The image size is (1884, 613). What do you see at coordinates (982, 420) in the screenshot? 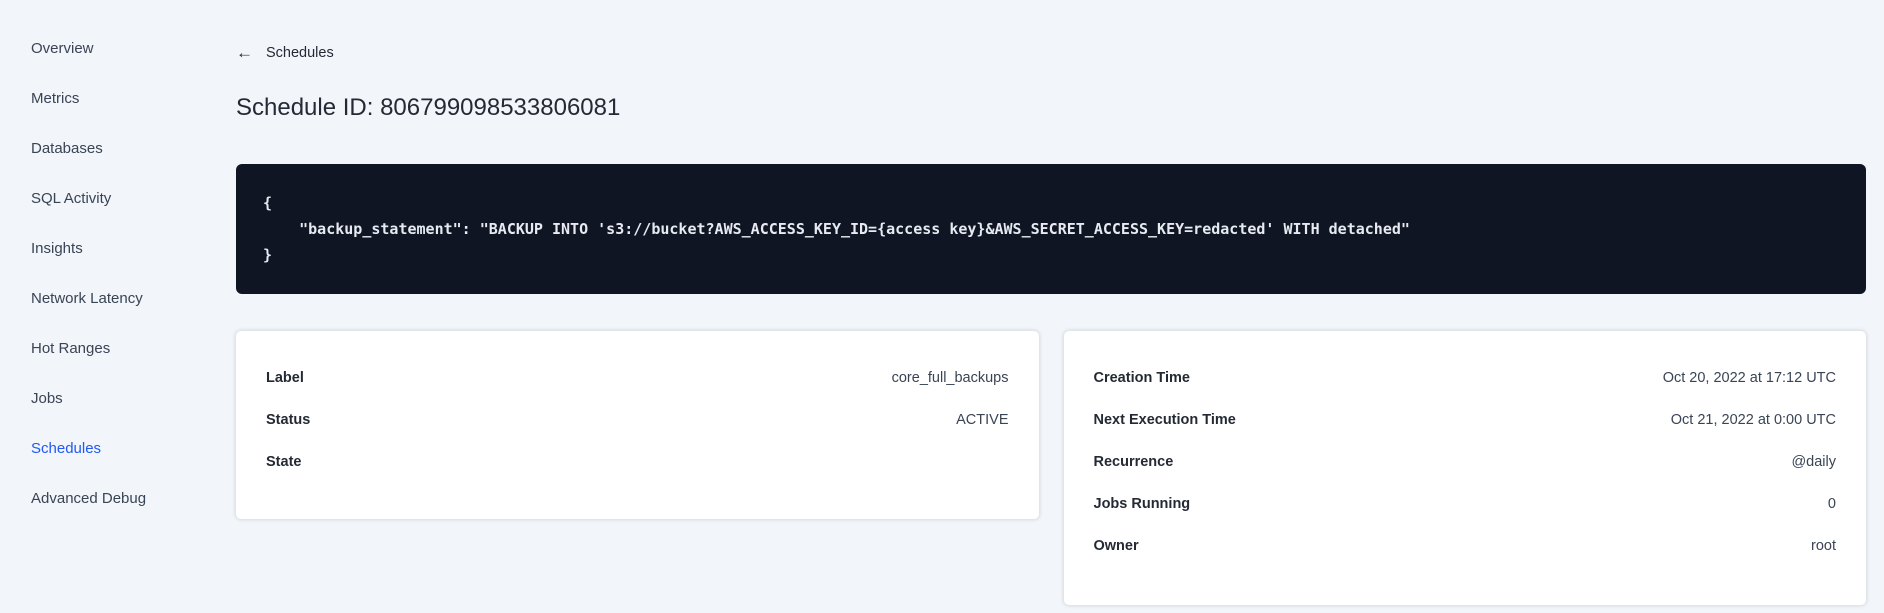
I see `detail-row-value: ACTIVE` at bounding box center [982, 420].